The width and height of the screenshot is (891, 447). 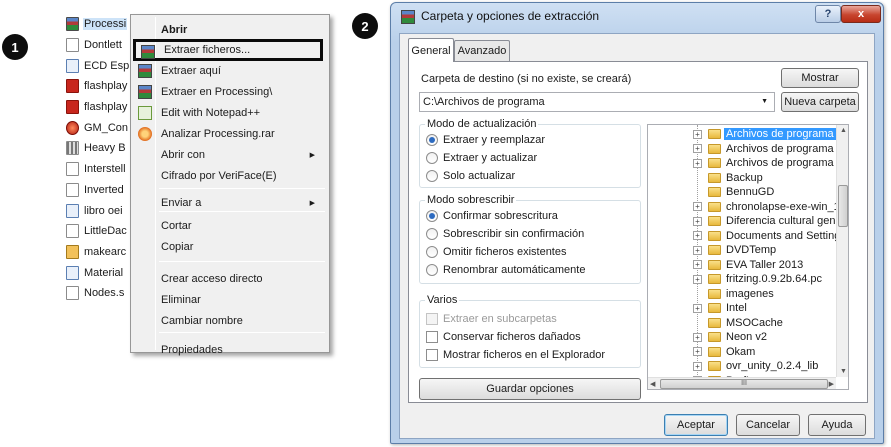 What do you see at coordinates (652, 384) in the screenshot?
I see `scroll-left-icon: ◀` at bounding box center [652, 384].